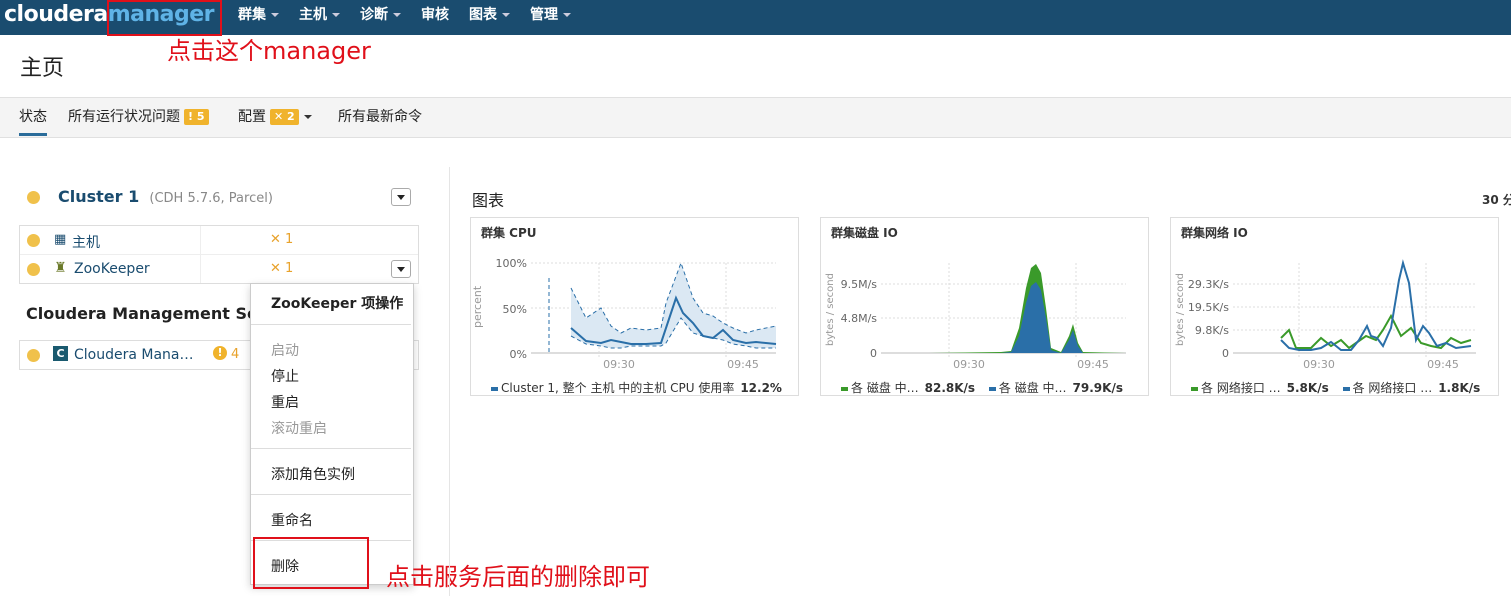 This screenshot has height=596, width=1511. I want to click on charts-section-title: 图表, so click(488, 200).